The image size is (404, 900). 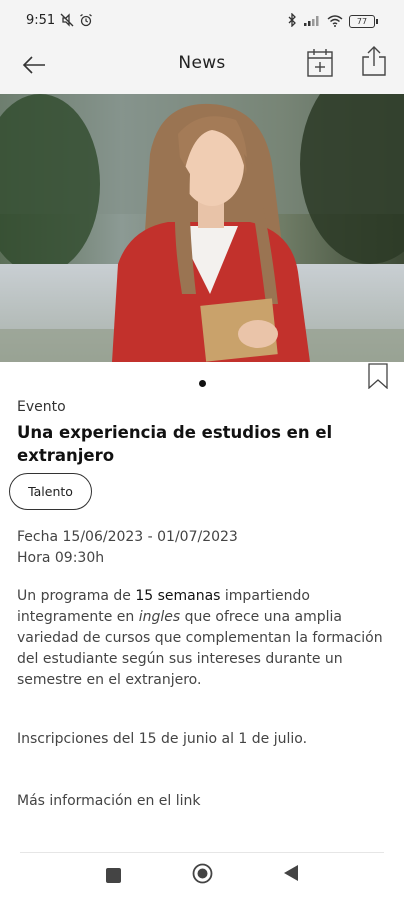 What do you see at coordinates (335, 21) in the screenshot?
I see `wifi-icon` at bounding box center [335, 21].